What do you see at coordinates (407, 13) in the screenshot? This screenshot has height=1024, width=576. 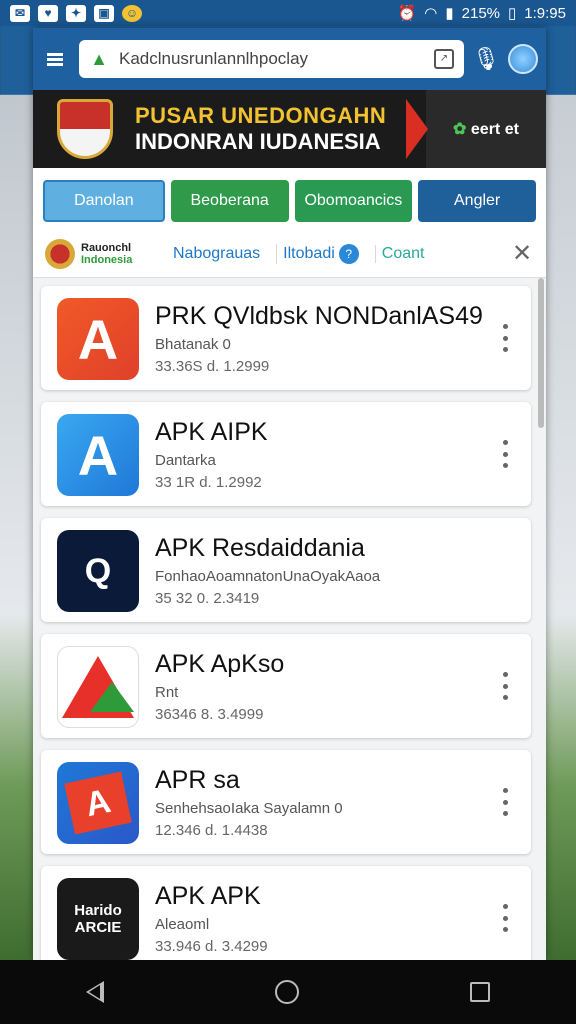 I see `alarm-icon: ⏰` at bounding box center [407, 13].